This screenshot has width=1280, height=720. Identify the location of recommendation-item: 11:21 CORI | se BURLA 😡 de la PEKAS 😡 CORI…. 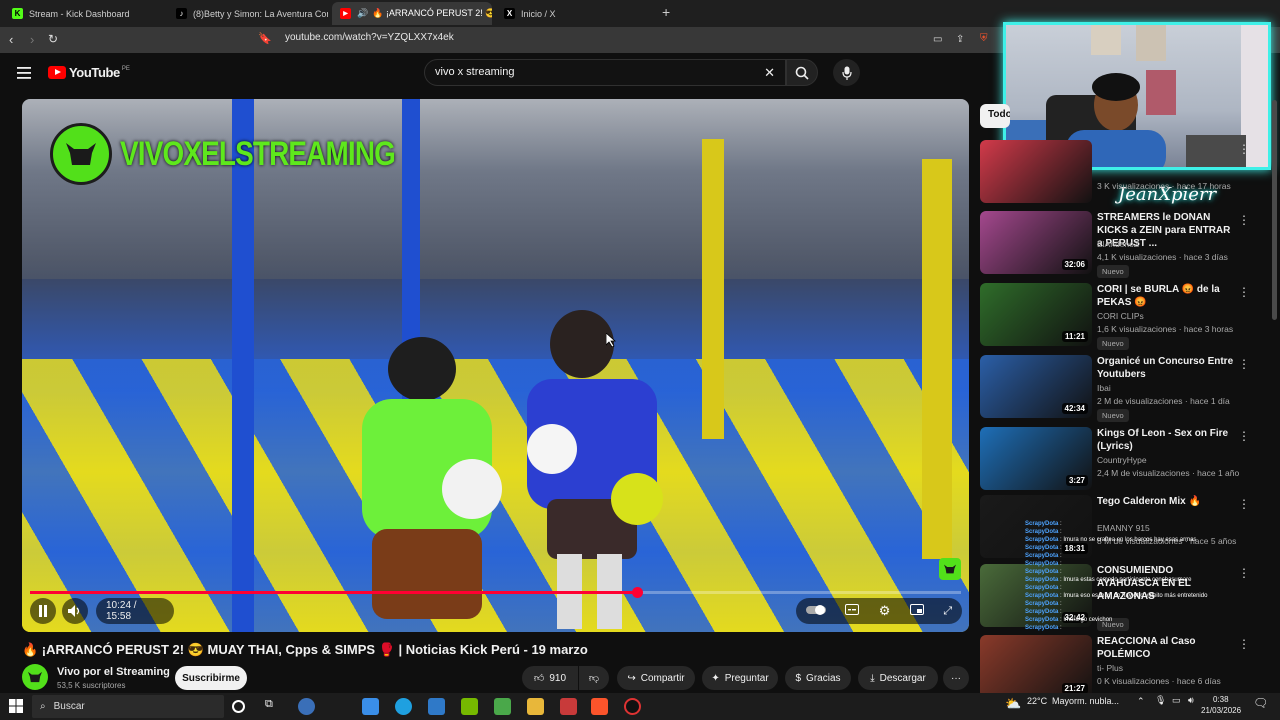
(1125, 316).